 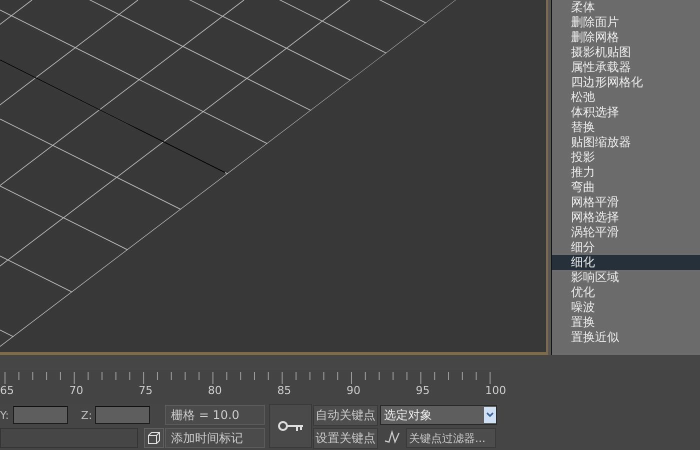 I want to click on modifier-list-item: 四边形网格化, so click(x=626, y=82).